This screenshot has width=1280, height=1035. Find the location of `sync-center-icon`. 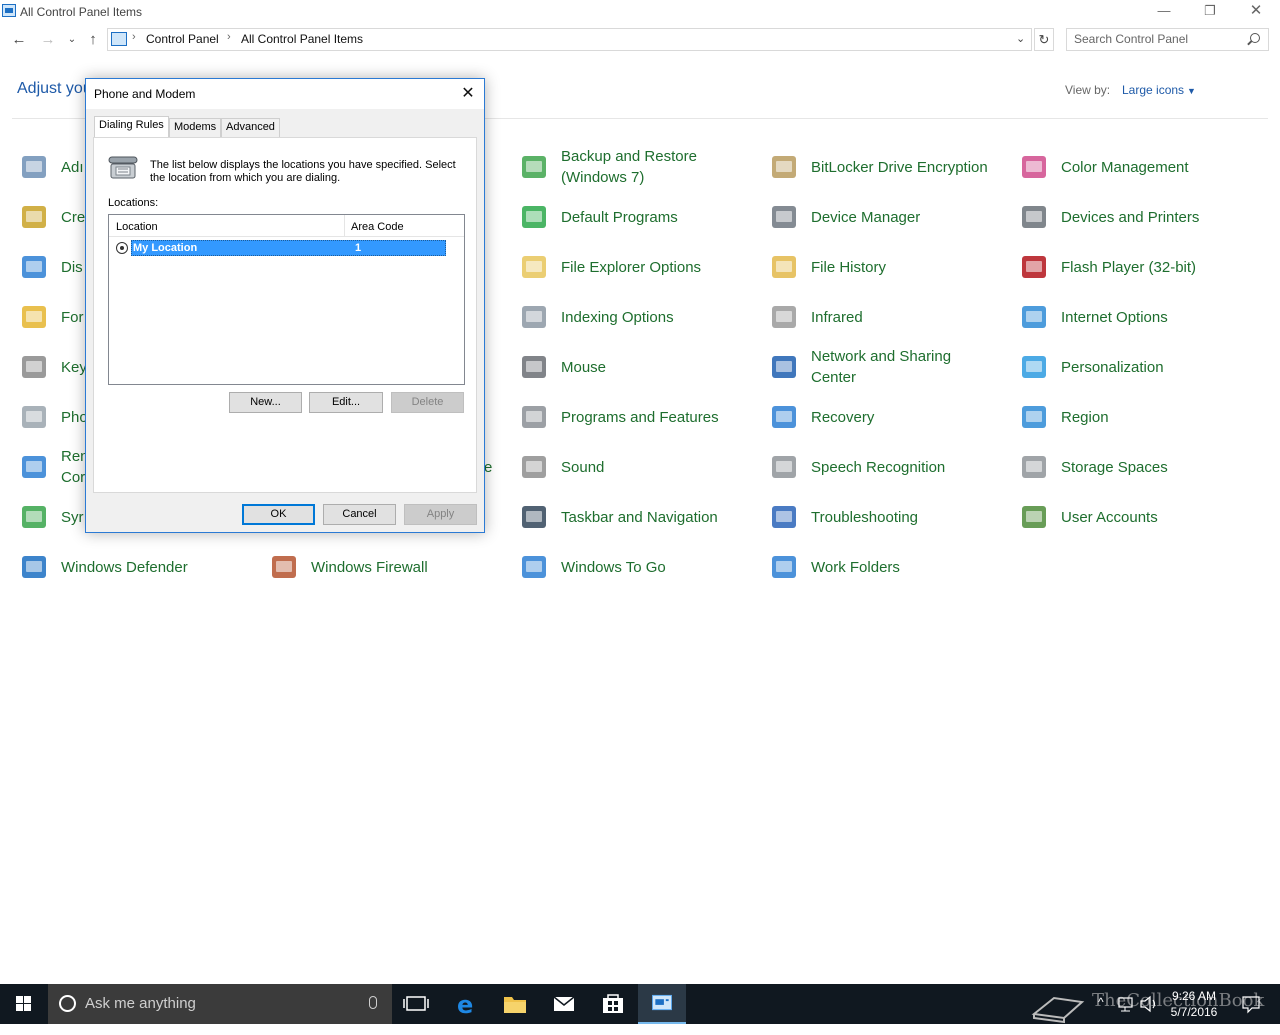

sync-center-icon is located at coordinates (34, 517).